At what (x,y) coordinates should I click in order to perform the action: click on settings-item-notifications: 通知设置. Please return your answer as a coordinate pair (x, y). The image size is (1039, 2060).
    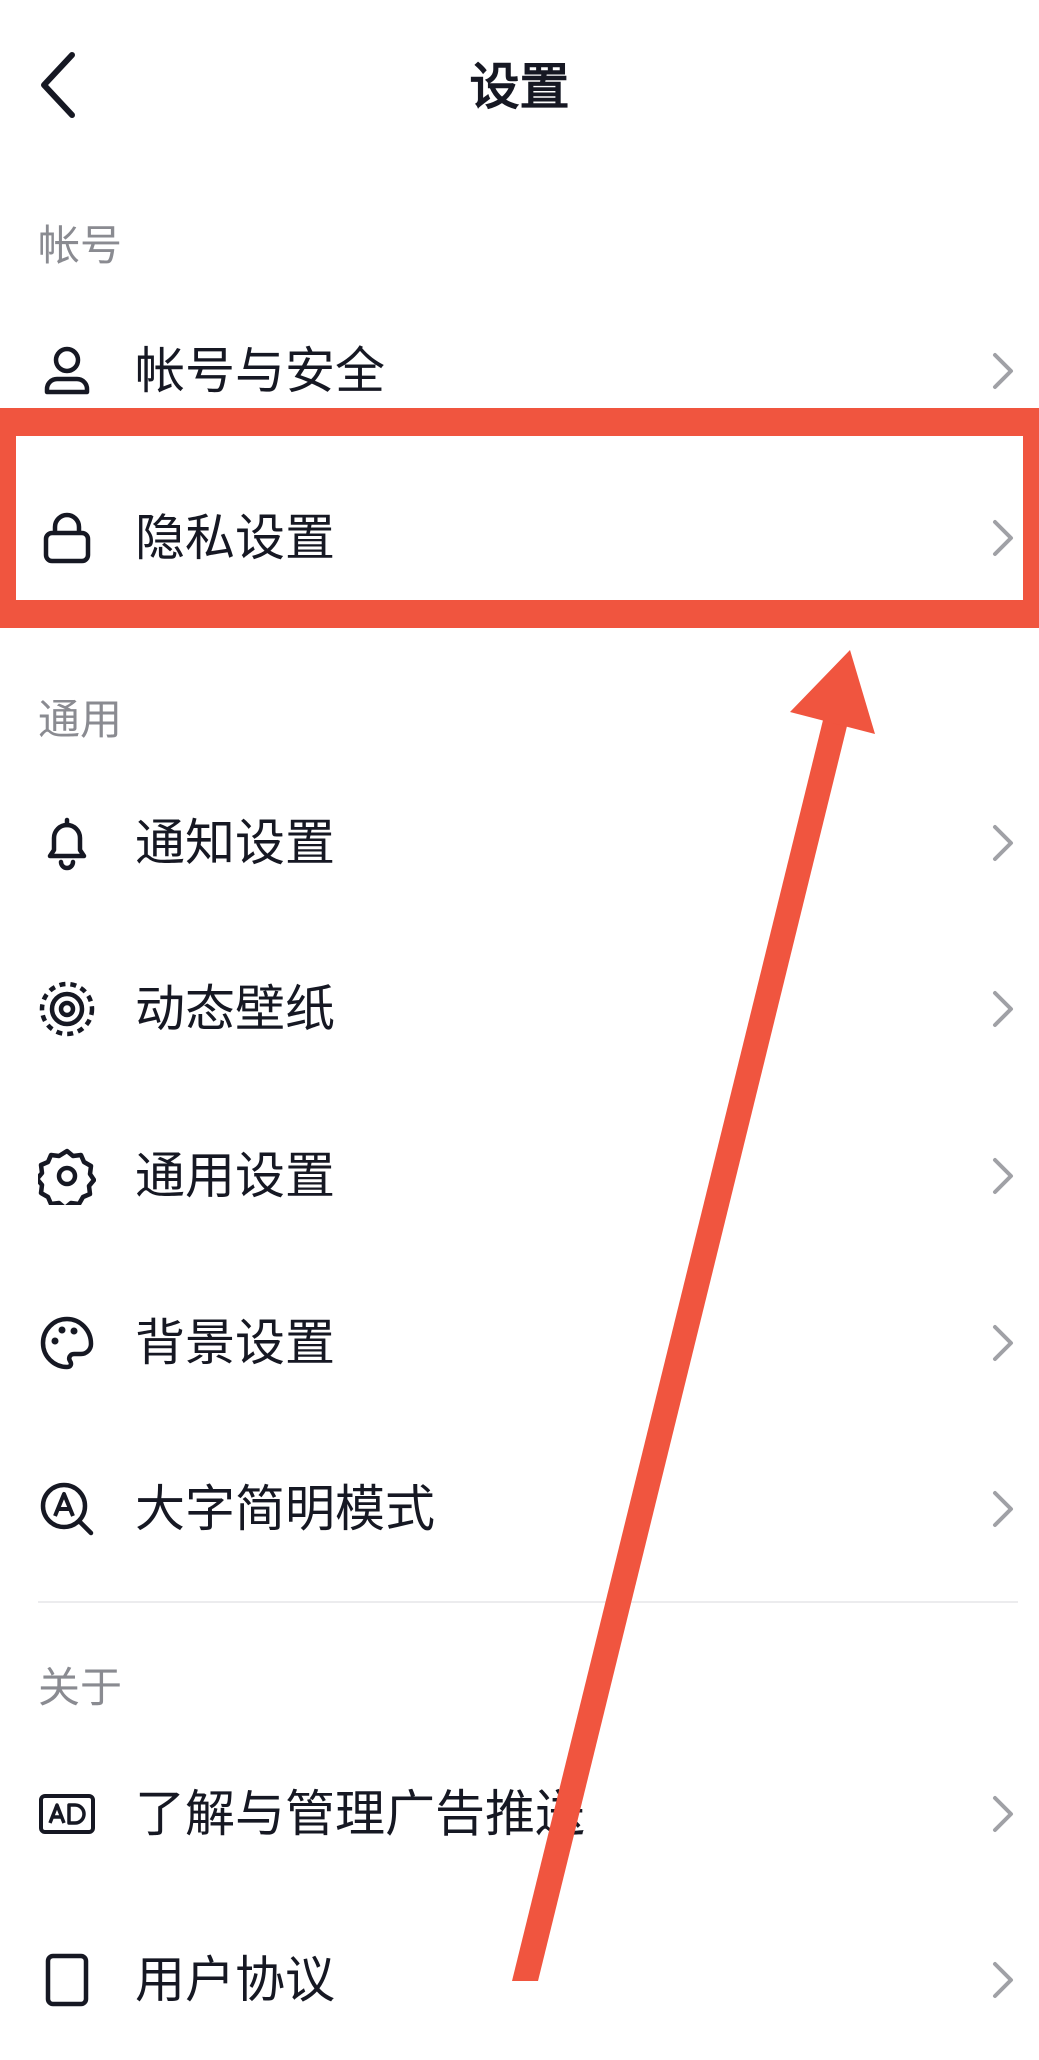
    Looking at the image, I should click on (519, 843).